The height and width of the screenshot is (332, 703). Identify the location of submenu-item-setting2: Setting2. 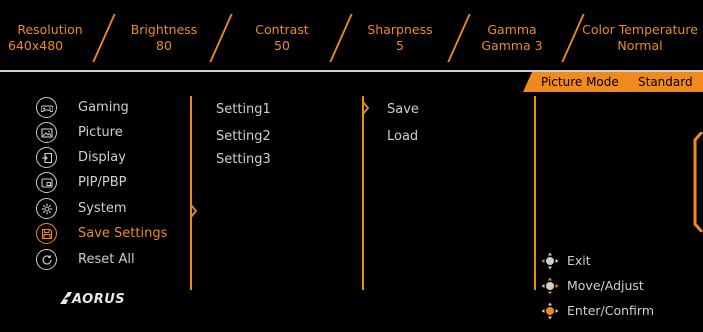
(243, 136).